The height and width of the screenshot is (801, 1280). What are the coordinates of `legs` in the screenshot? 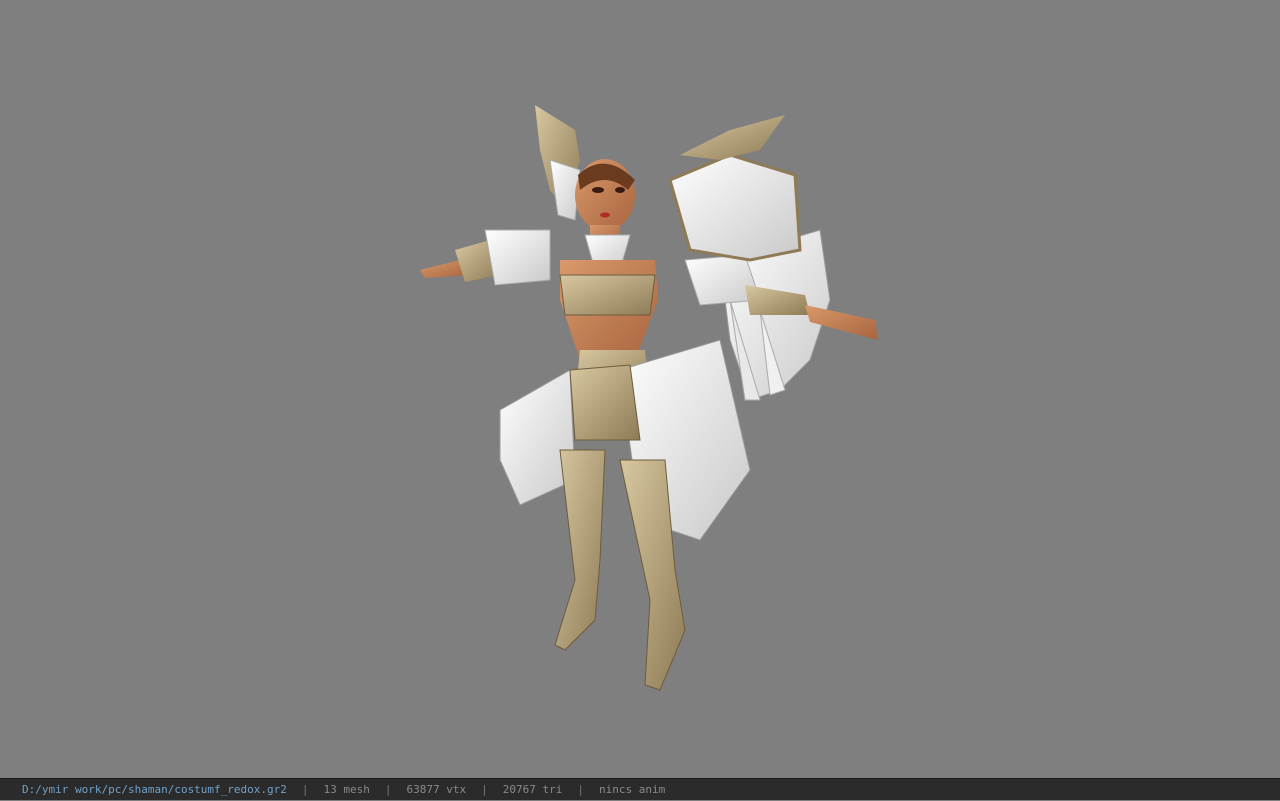 It's located at (620, 570).